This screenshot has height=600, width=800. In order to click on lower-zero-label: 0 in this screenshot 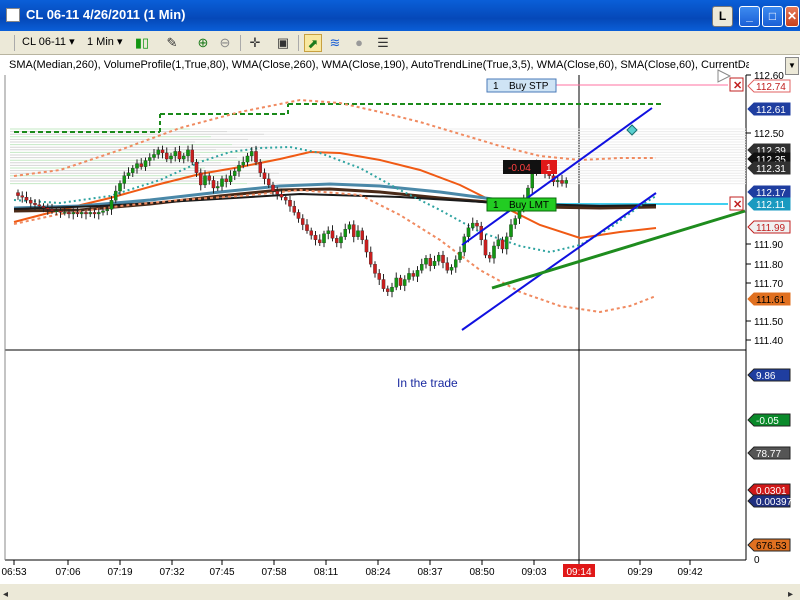, I will do `click(757, 560)`.